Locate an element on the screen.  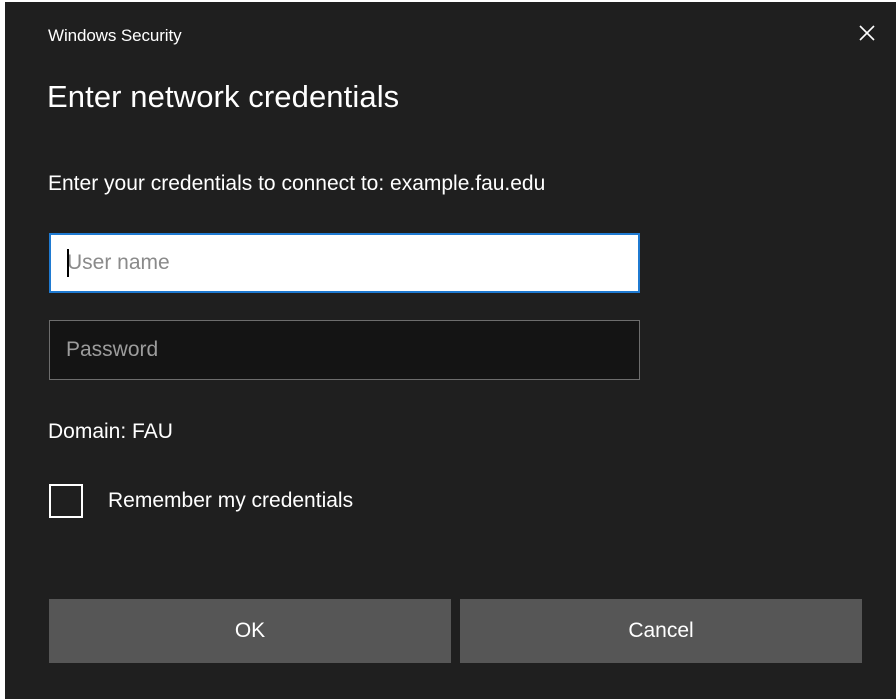
close-button is located at coordinates (867, 33).